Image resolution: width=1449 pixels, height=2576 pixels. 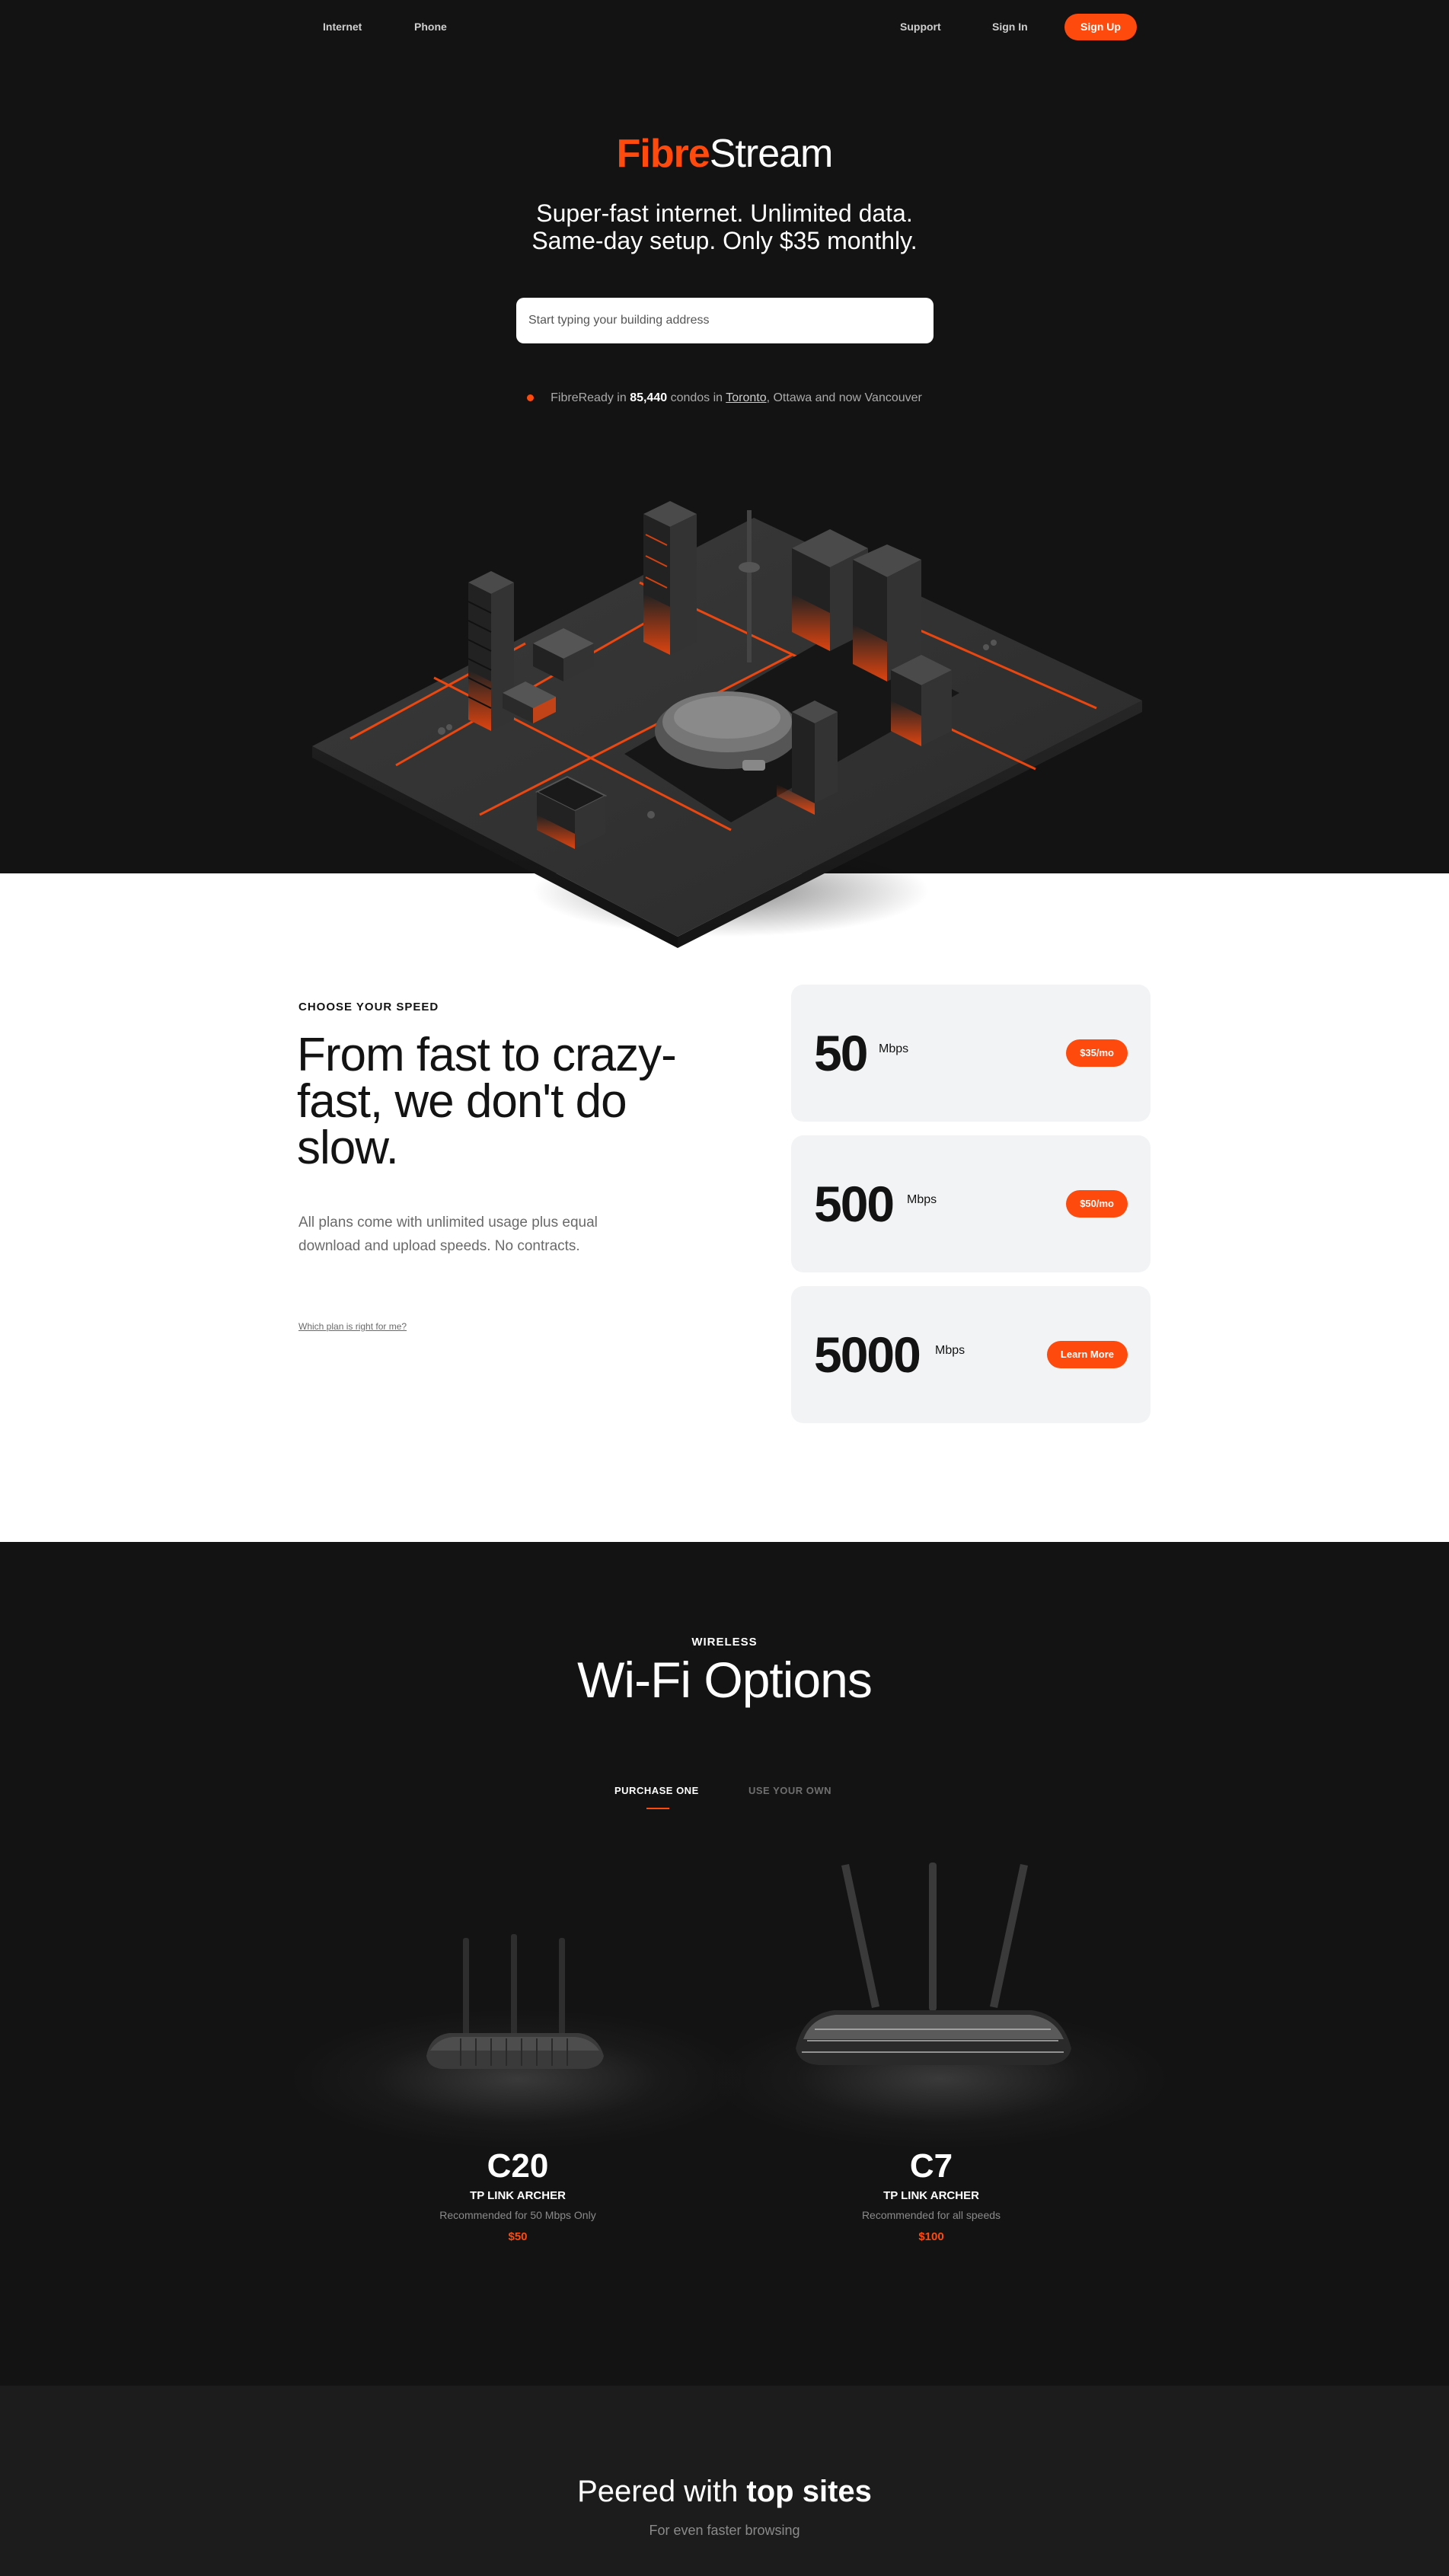 I want to click on router-c20-image, so click(x=515, y=2001).